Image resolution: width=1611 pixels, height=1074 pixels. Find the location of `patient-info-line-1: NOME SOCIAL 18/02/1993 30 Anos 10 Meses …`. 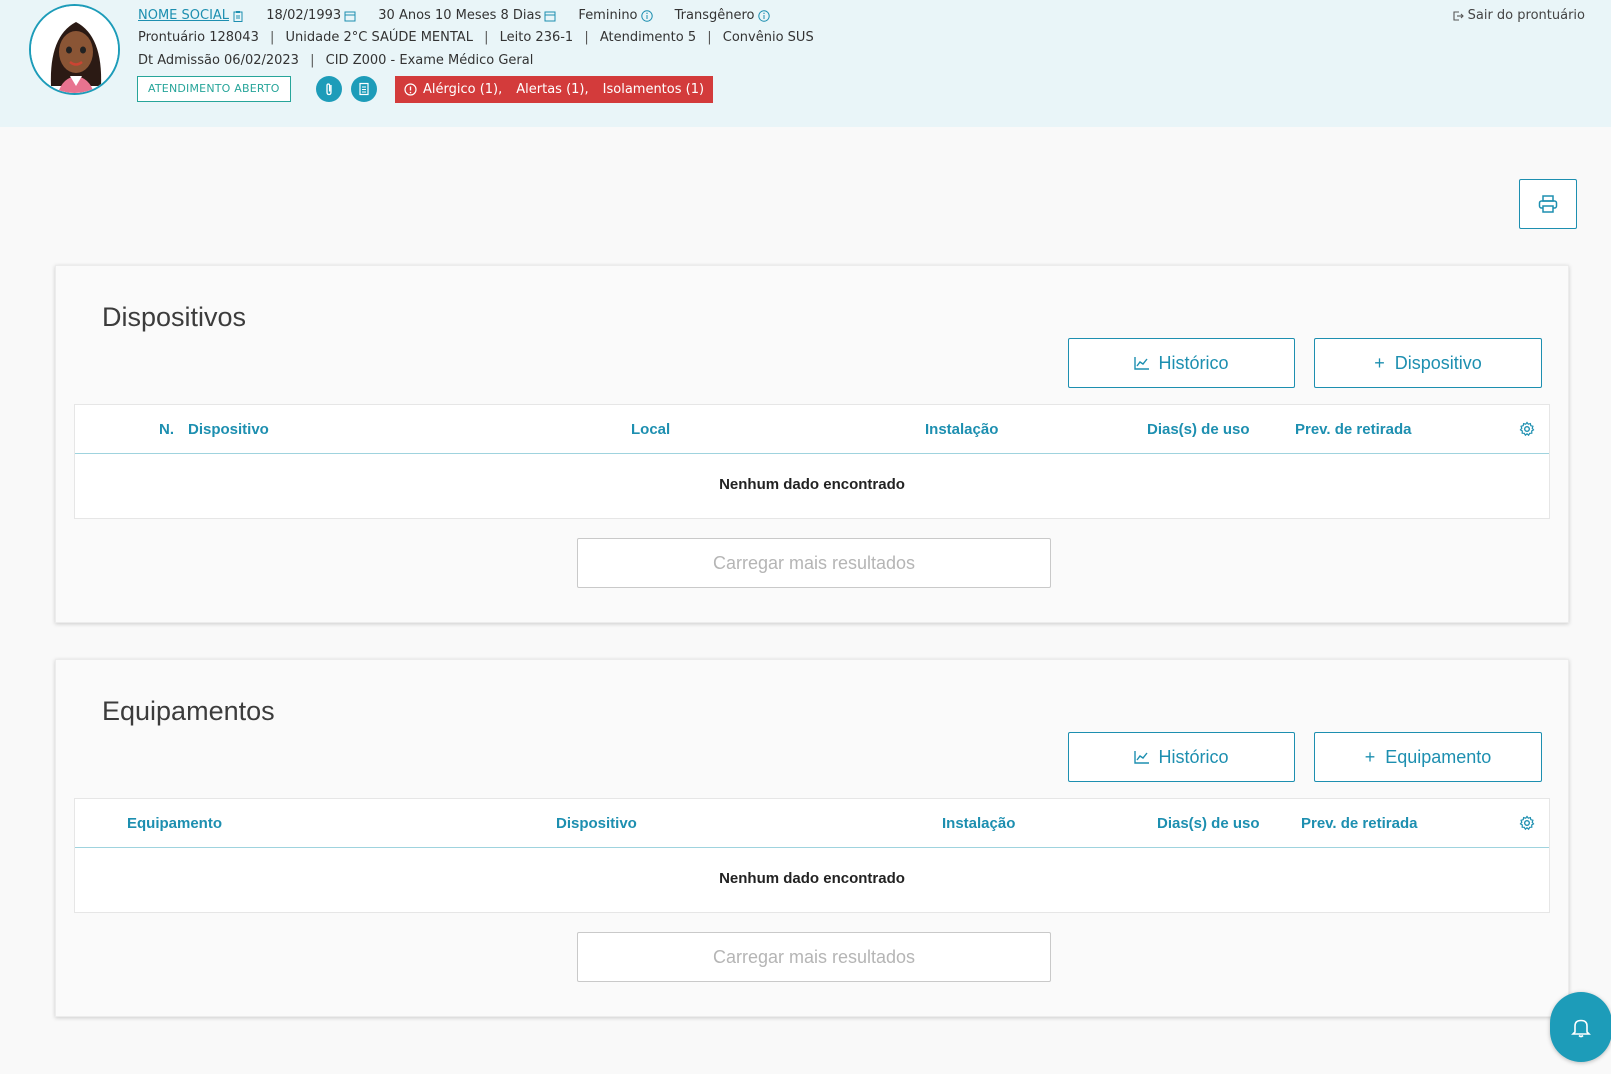

patient-info-line-1: NOME SOCIAL 18/02/1993 30 Anos 10 Meses … is located at coordinates (463, 15).